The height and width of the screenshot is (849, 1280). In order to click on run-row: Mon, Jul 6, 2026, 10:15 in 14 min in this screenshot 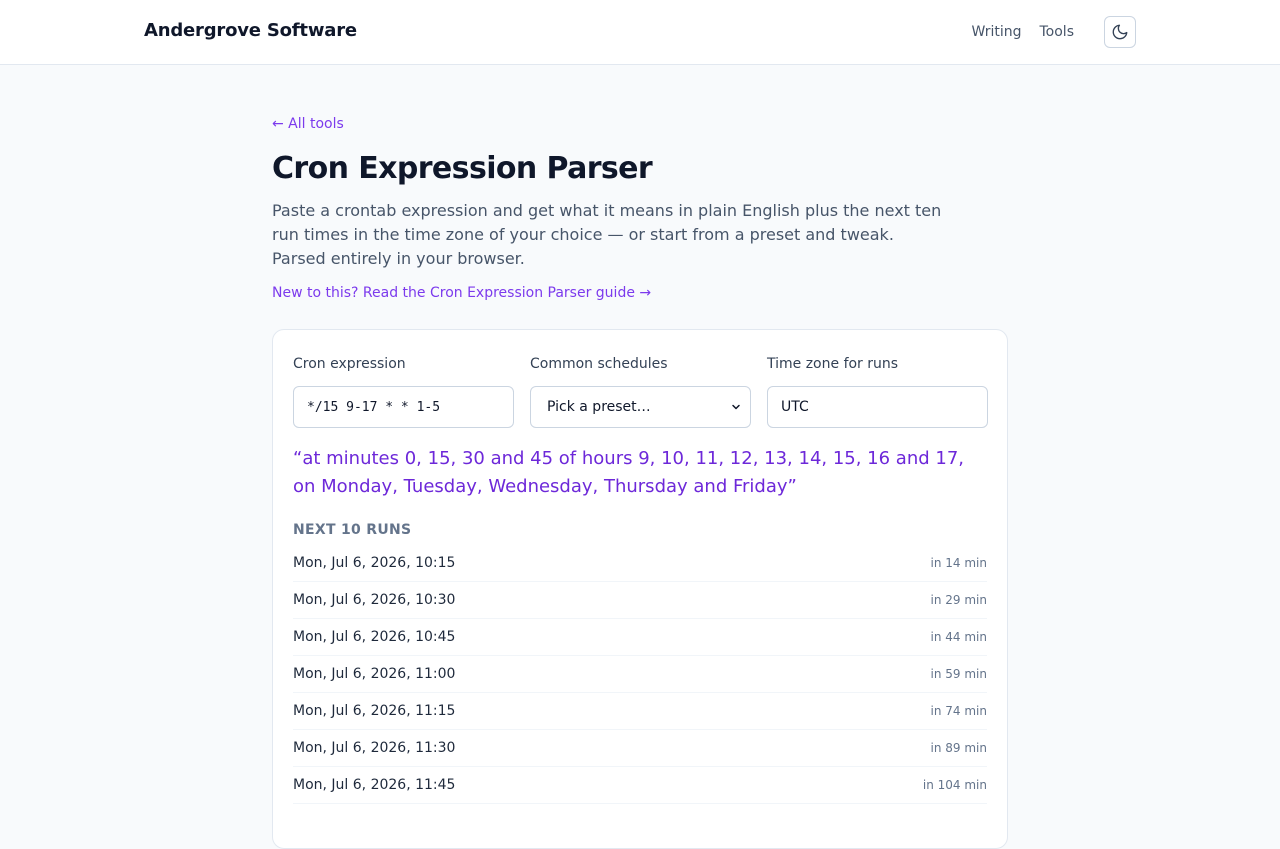, I will do `click(640, 563)`.